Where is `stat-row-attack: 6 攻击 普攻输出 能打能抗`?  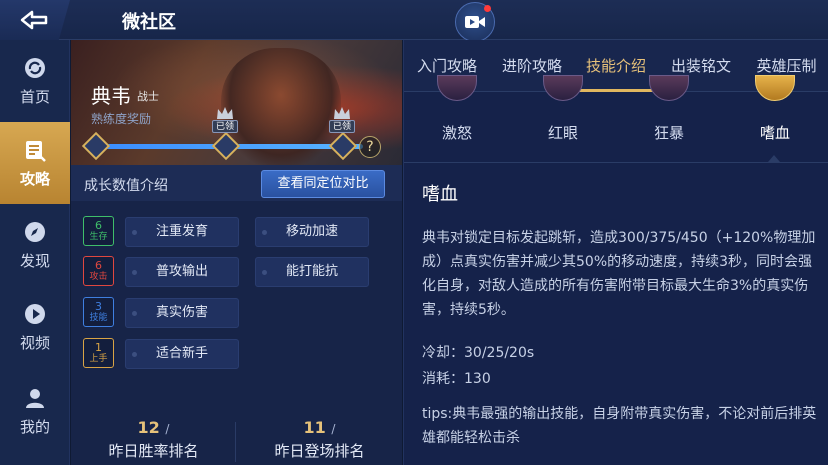
stat-row-attack: 6 攻击 普攻输出 能打能抗 is located at coordinates (233, 272).